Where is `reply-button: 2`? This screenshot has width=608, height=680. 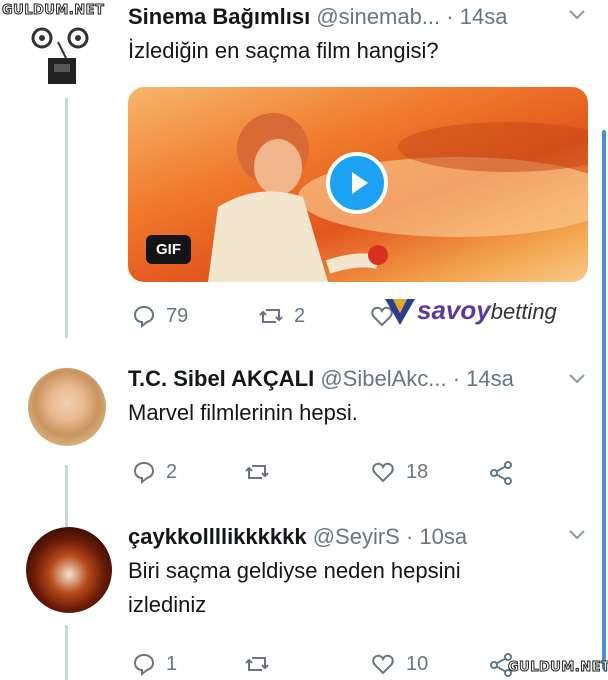
reply-button: 2 is located at coordinates (154, 472).